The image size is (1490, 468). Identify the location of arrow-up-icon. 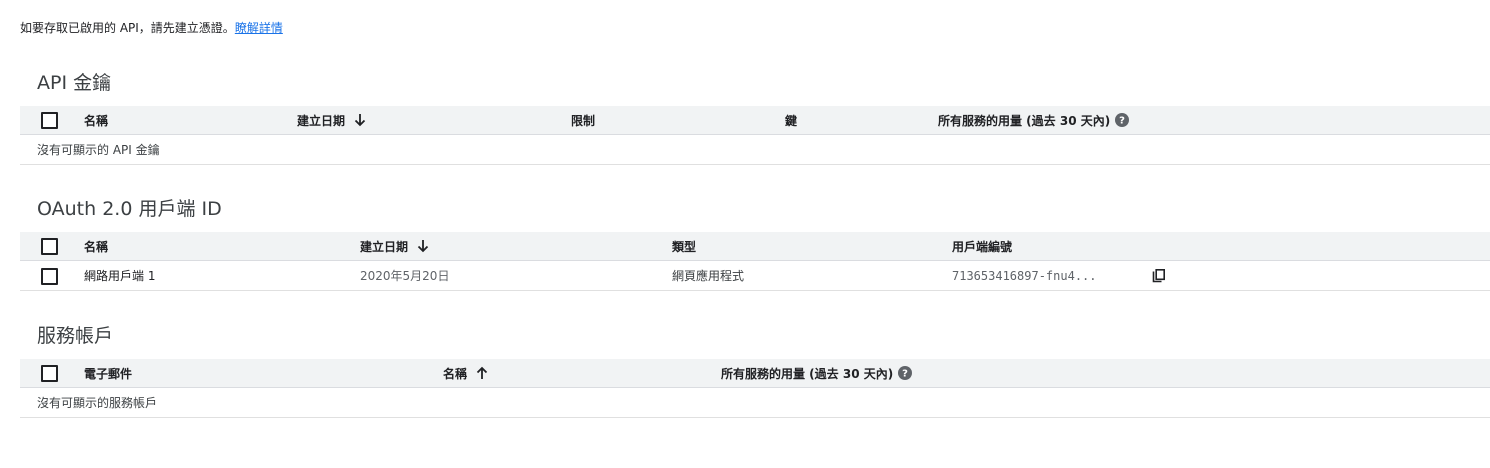
(482, 373).